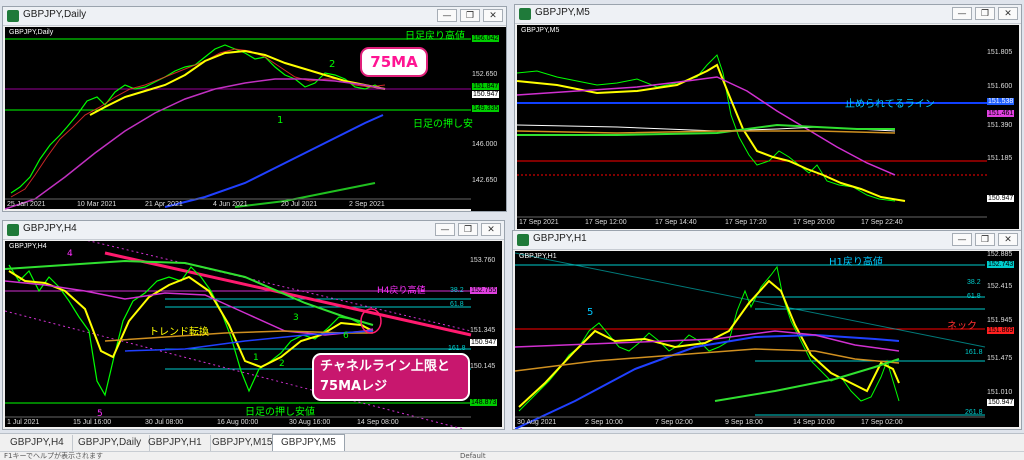  I want to click on tab-gbpjpy-h1: GBPJPY,H1, so click(175, 443).